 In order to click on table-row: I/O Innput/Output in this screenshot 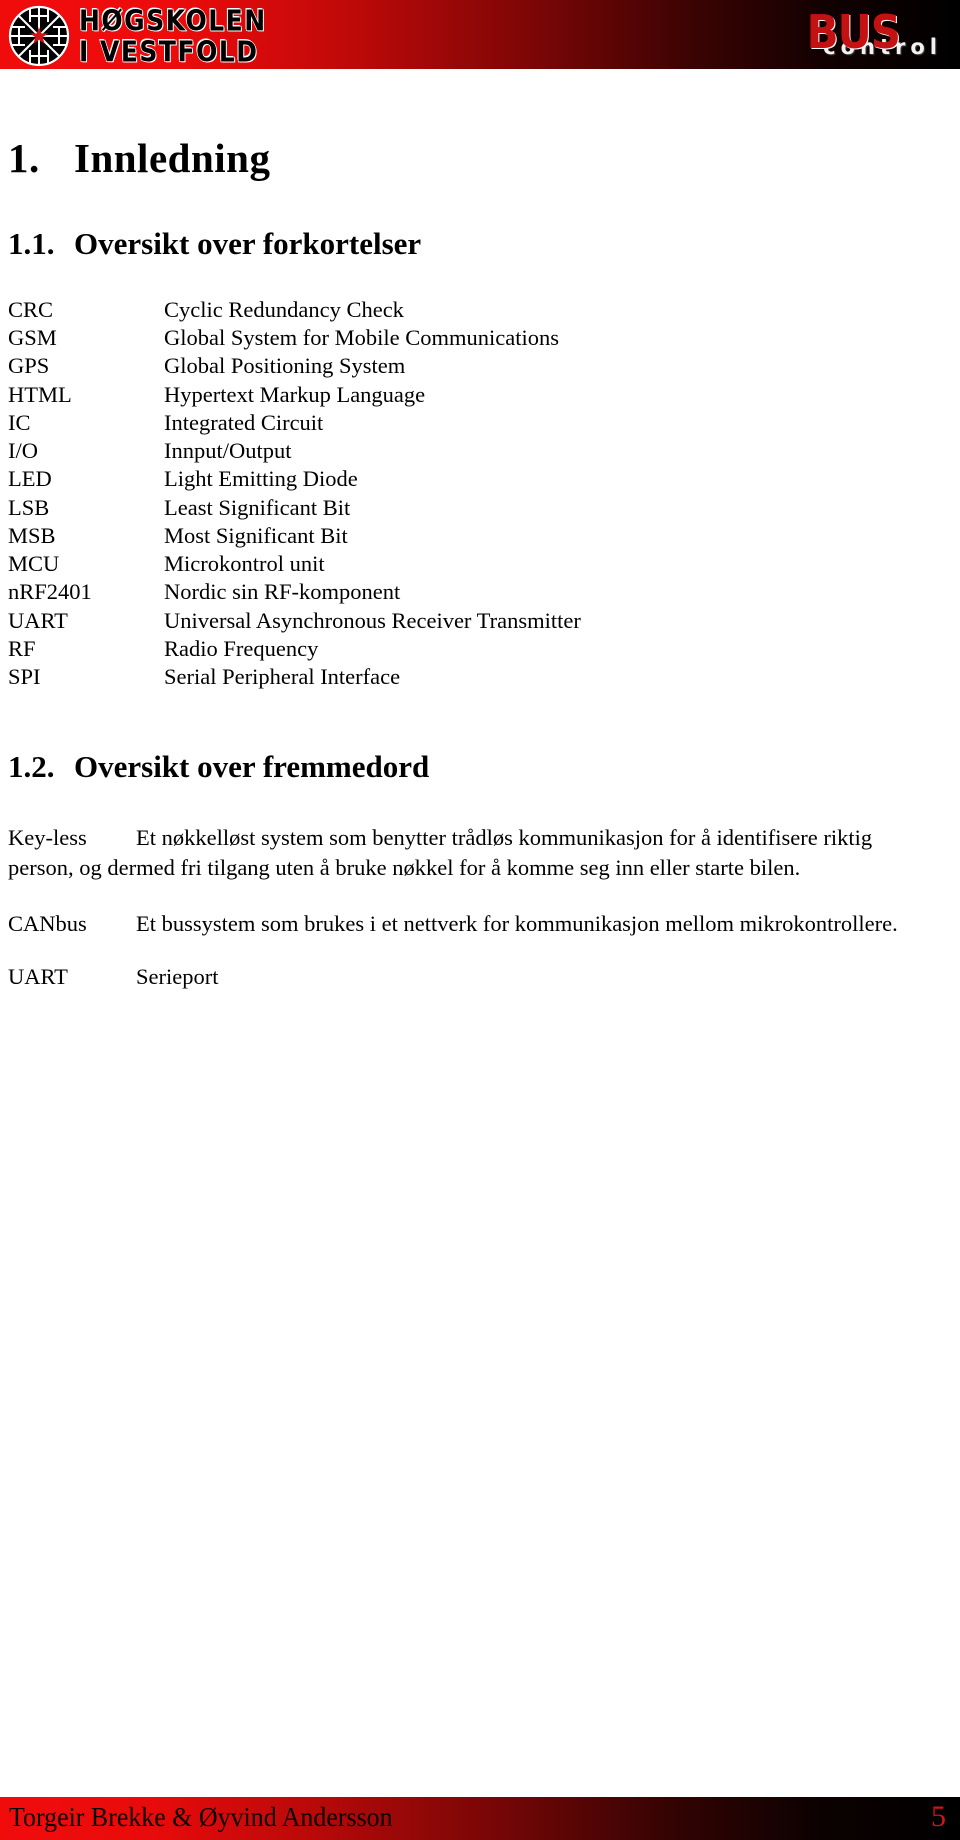, I will do `click(294, 451)`.